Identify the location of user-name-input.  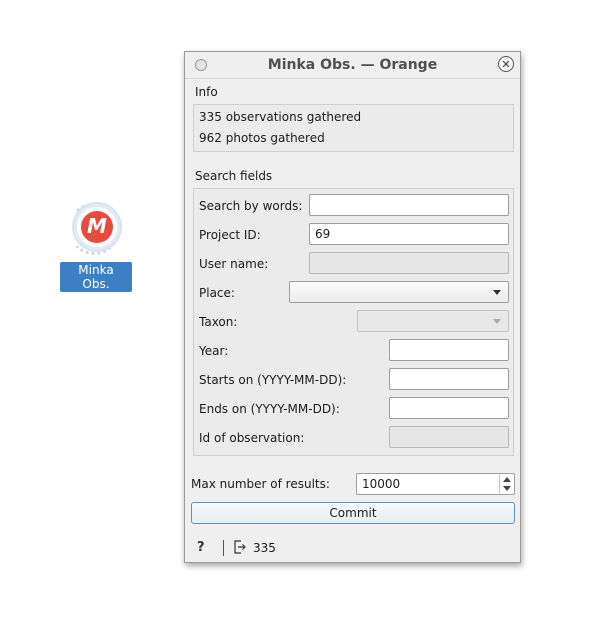
(409, 263).